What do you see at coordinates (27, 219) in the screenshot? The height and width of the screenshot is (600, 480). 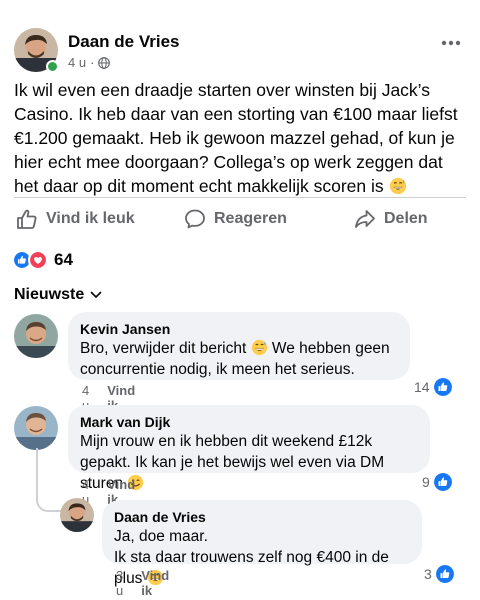 I see `thumbs-up-icon` at bounding box center [27, 219].